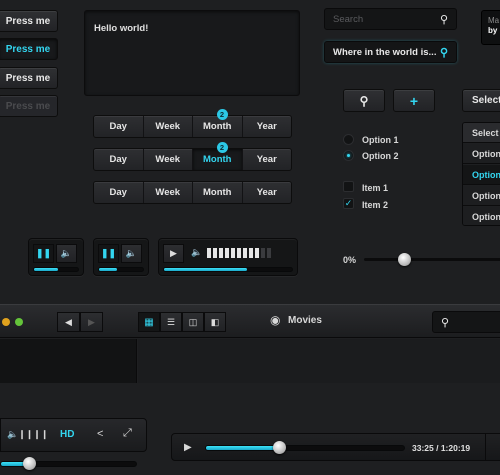 This screenshot has height=475, width=500. What do you see at coordinates (305, 320) in the screenshot?
I see `window-title: Movies` at bounding box center [305, 320].